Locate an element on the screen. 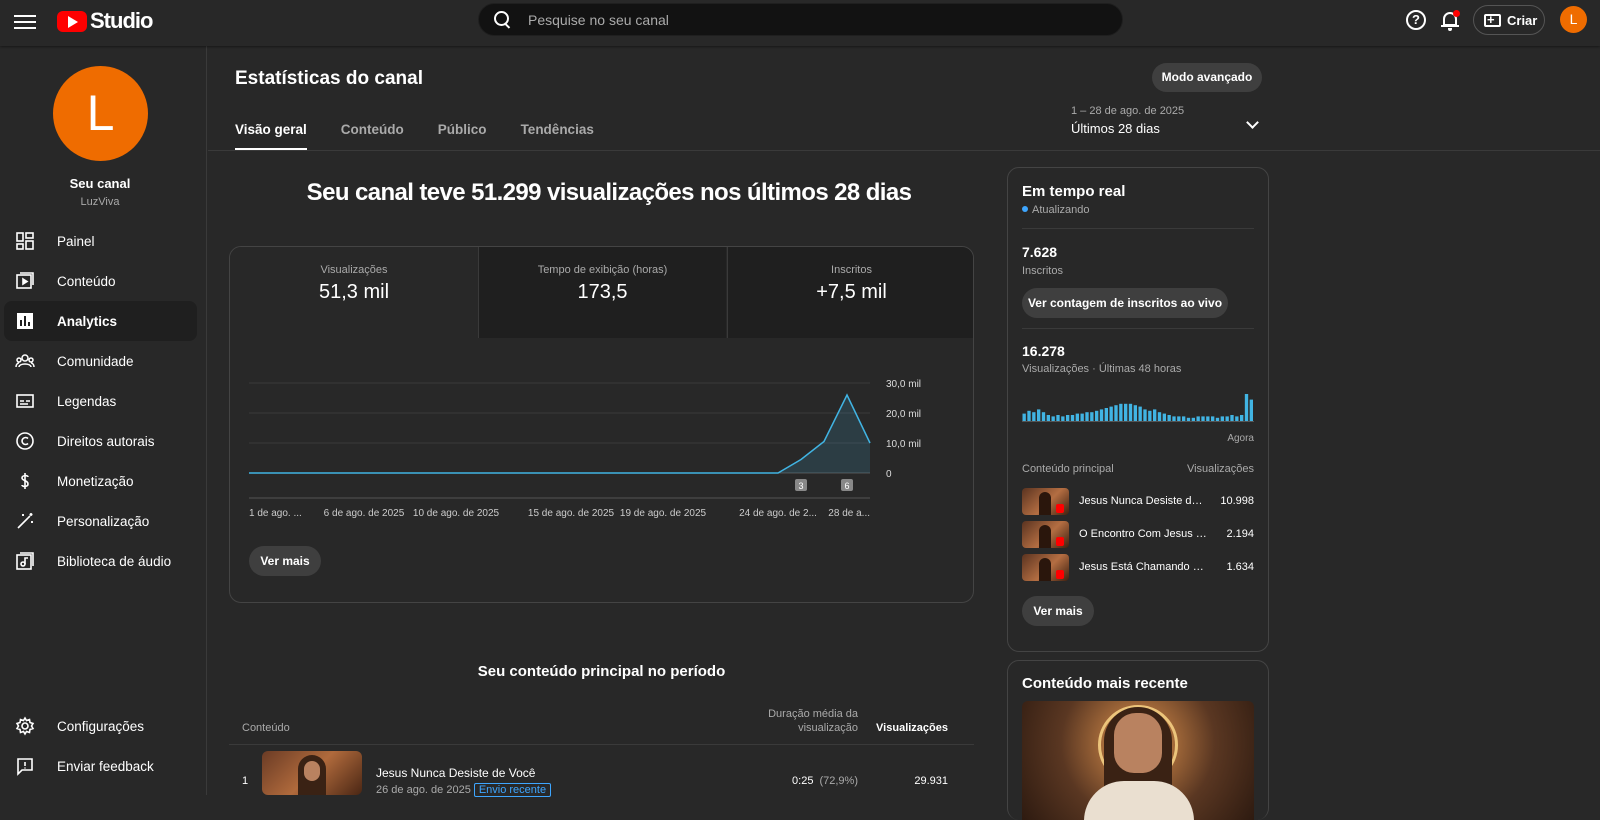  gear-icon is located at coordinates (25, 726).